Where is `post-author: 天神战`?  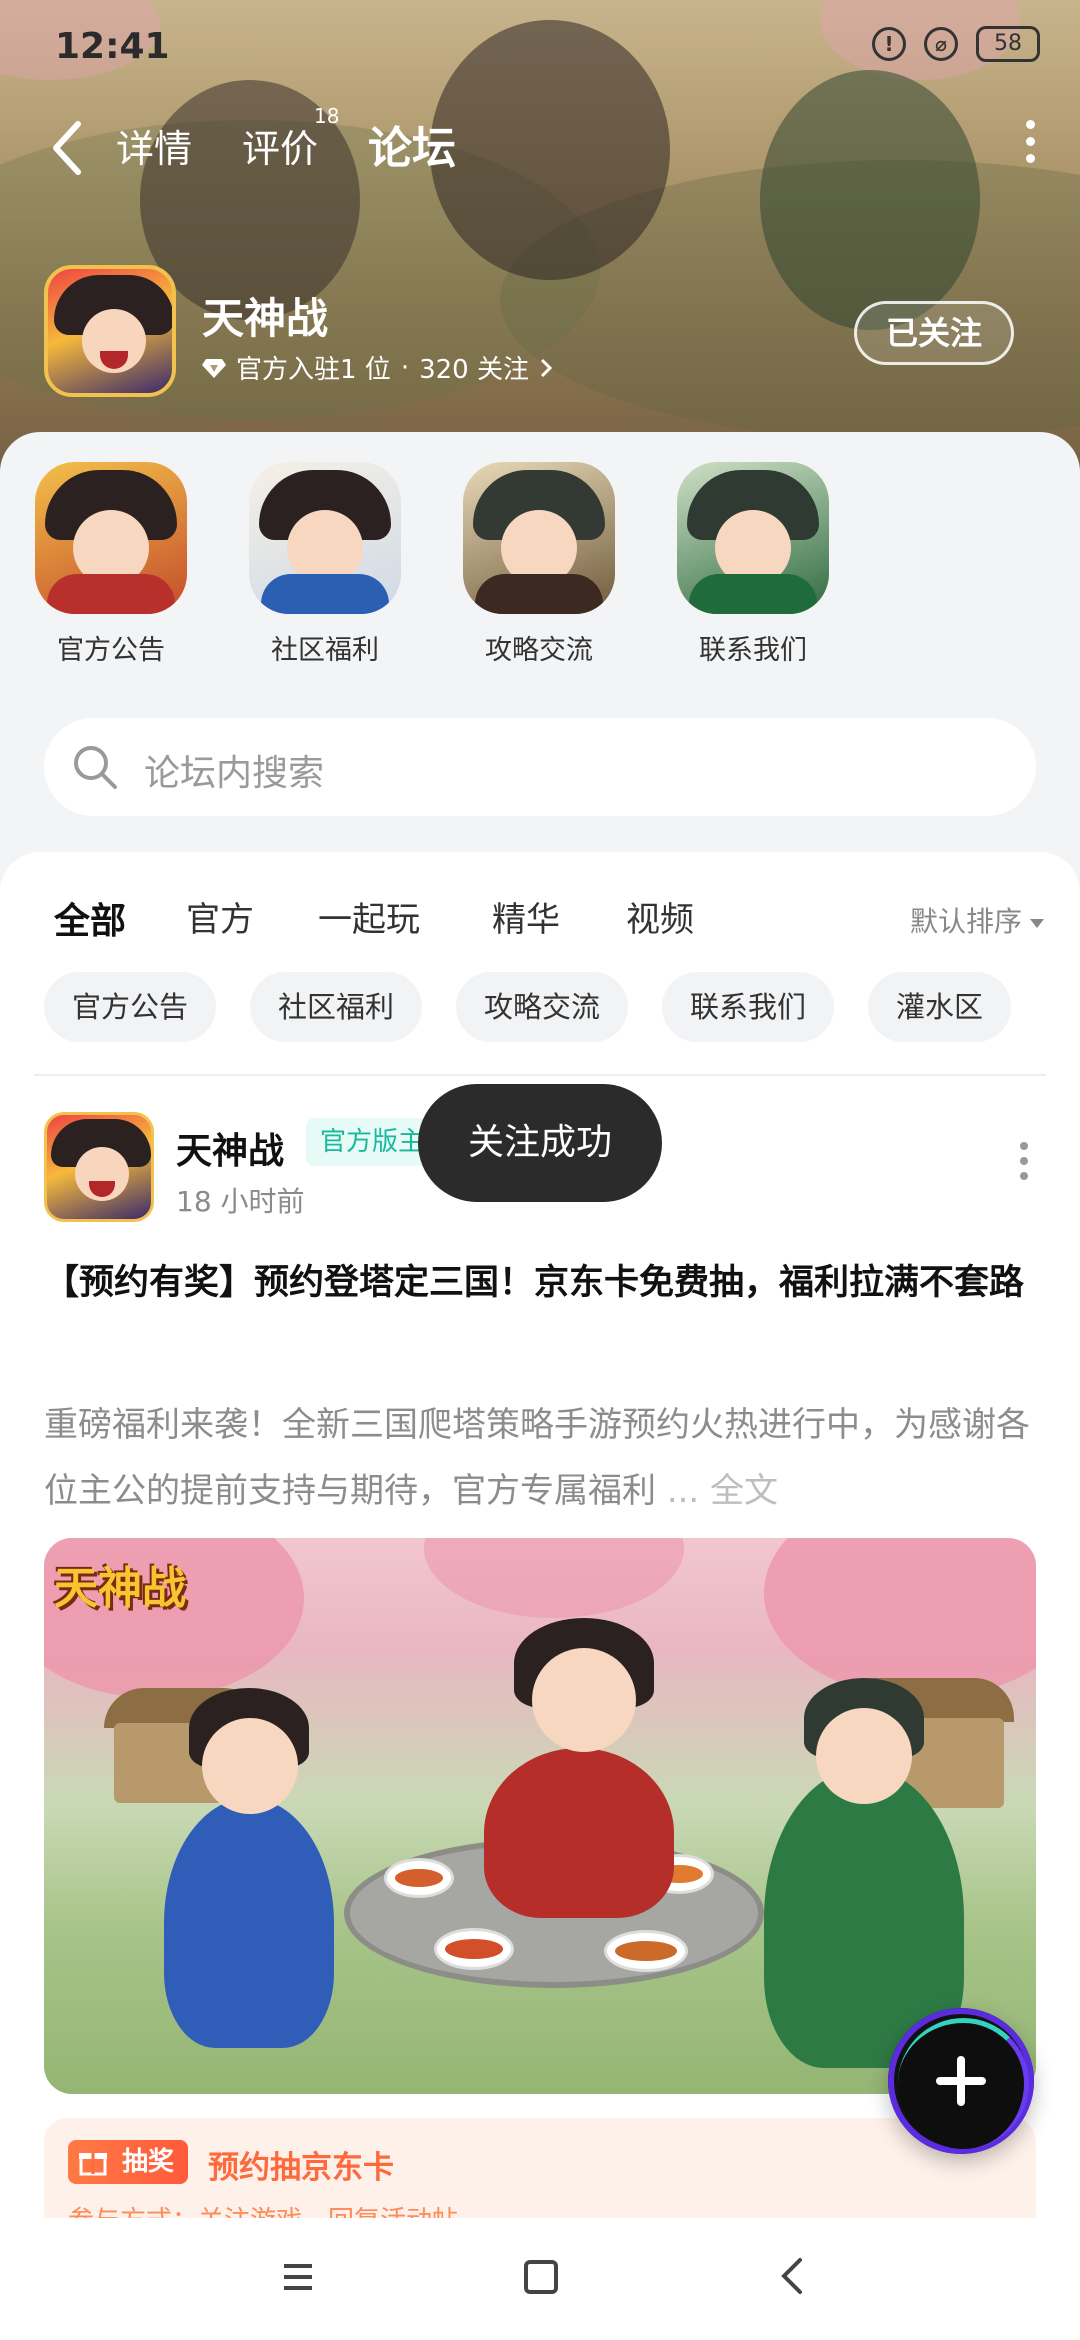 post-author: 天神战 is located at coordinates (230, 1148).